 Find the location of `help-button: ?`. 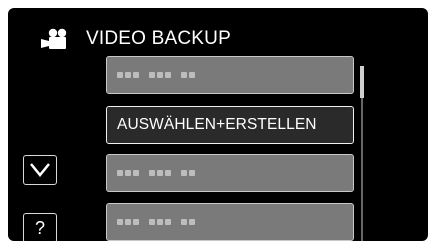

help-button: ? is located at coordinates (40, 227).